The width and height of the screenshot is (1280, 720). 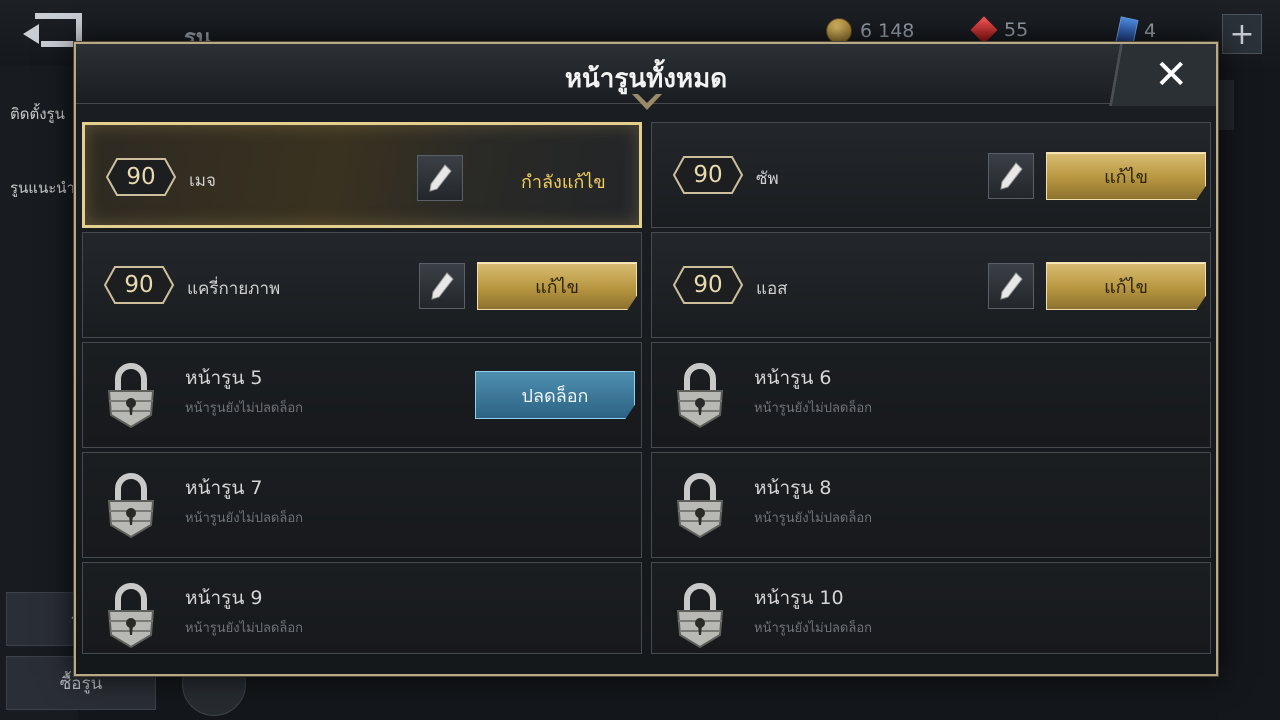 What do you see at coordinates (362, 175) in the screenshot?
I see `rune-page-slot-1: 90 เมจ กำลังแก้ไข` at bounding box center [362, 175].